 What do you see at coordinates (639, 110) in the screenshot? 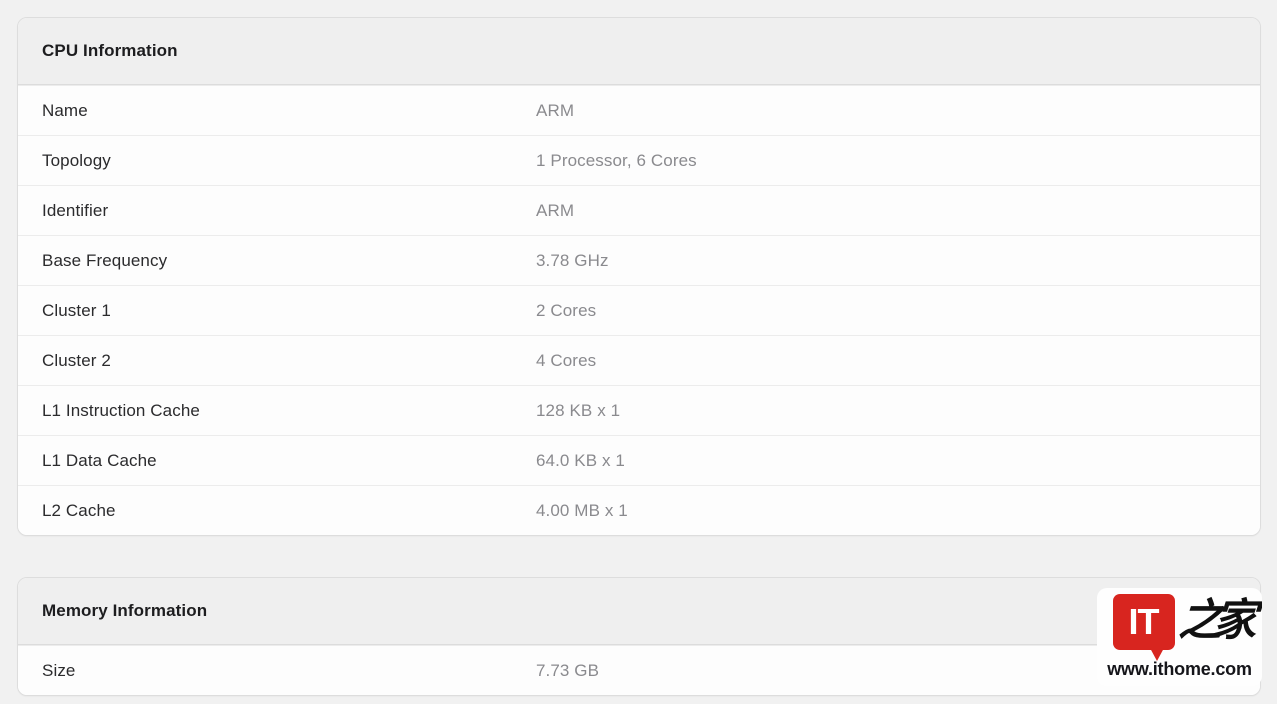
I see `table-row: Name ARM` at bounding box center [639, 110].